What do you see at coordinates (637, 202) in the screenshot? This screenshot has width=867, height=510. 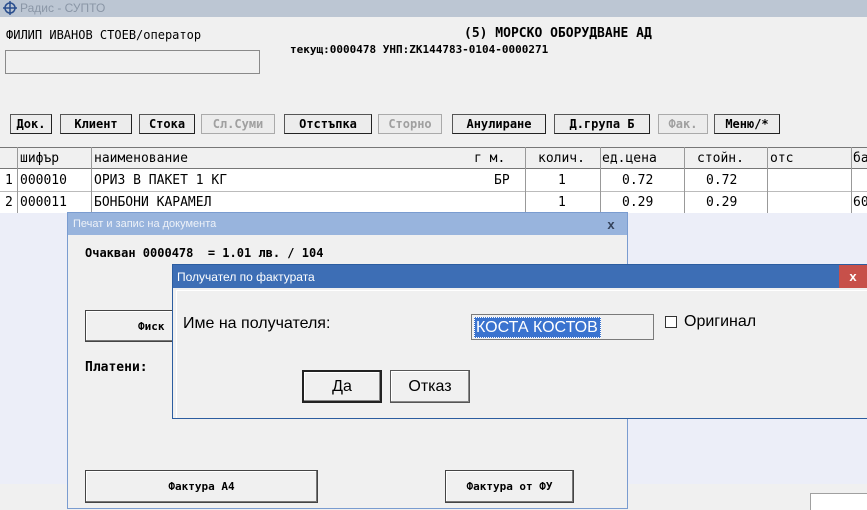 I see `table-cell-price: 0.29` at bounding box center [637, 202].